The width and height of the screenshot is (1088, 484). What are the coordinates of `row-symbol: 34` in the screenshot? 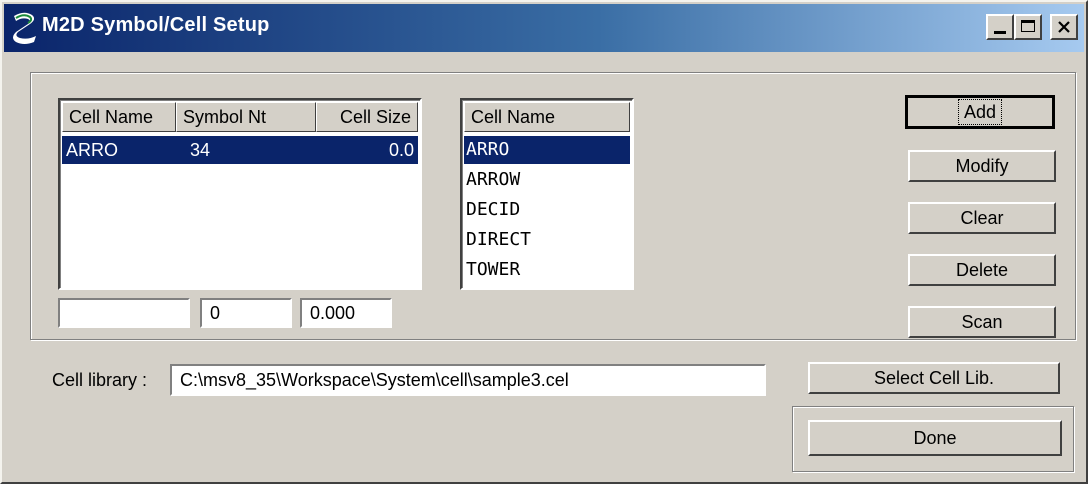 It's located at (200, 150).